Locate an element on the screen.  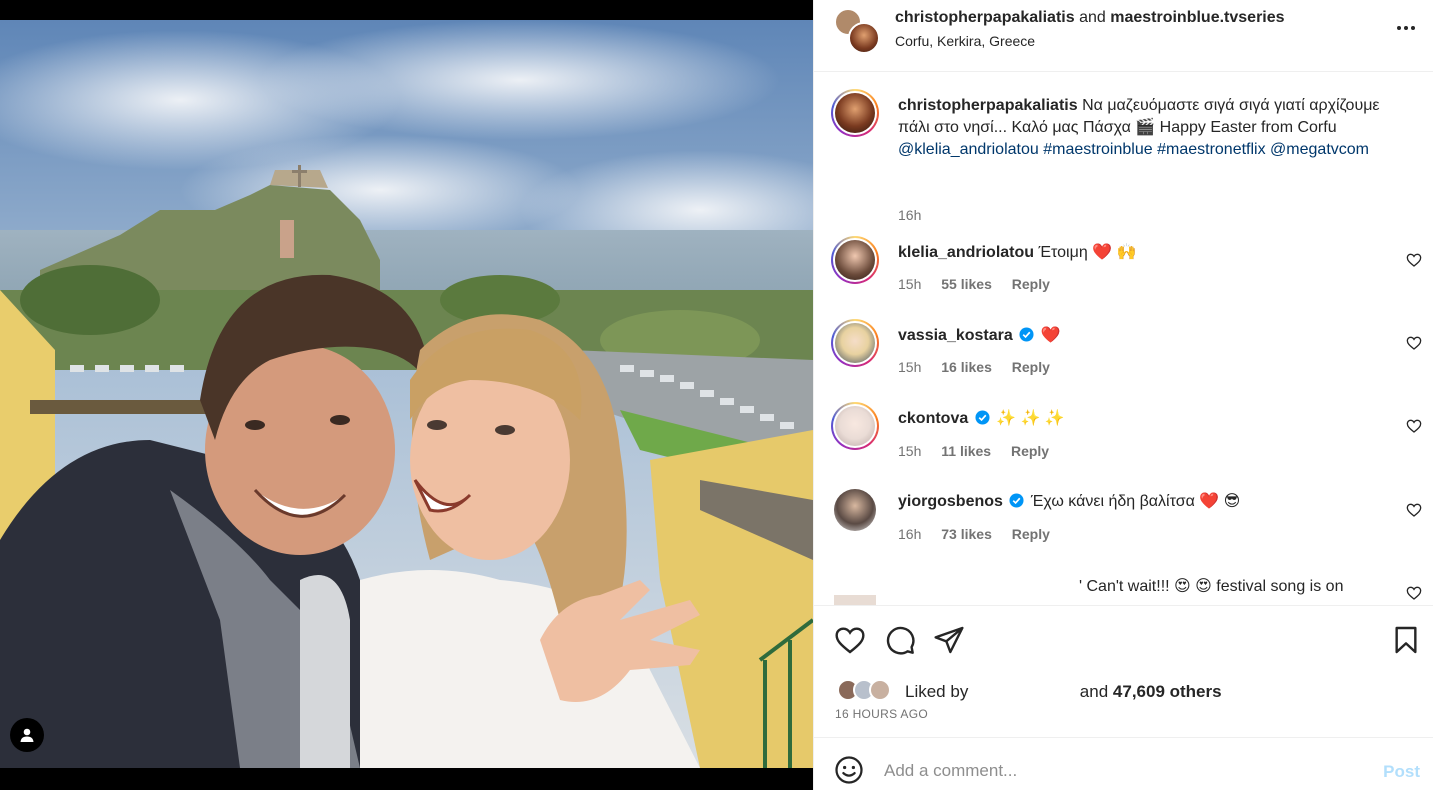
comment-likes: 55 likes is located at coordinates (966, 284).